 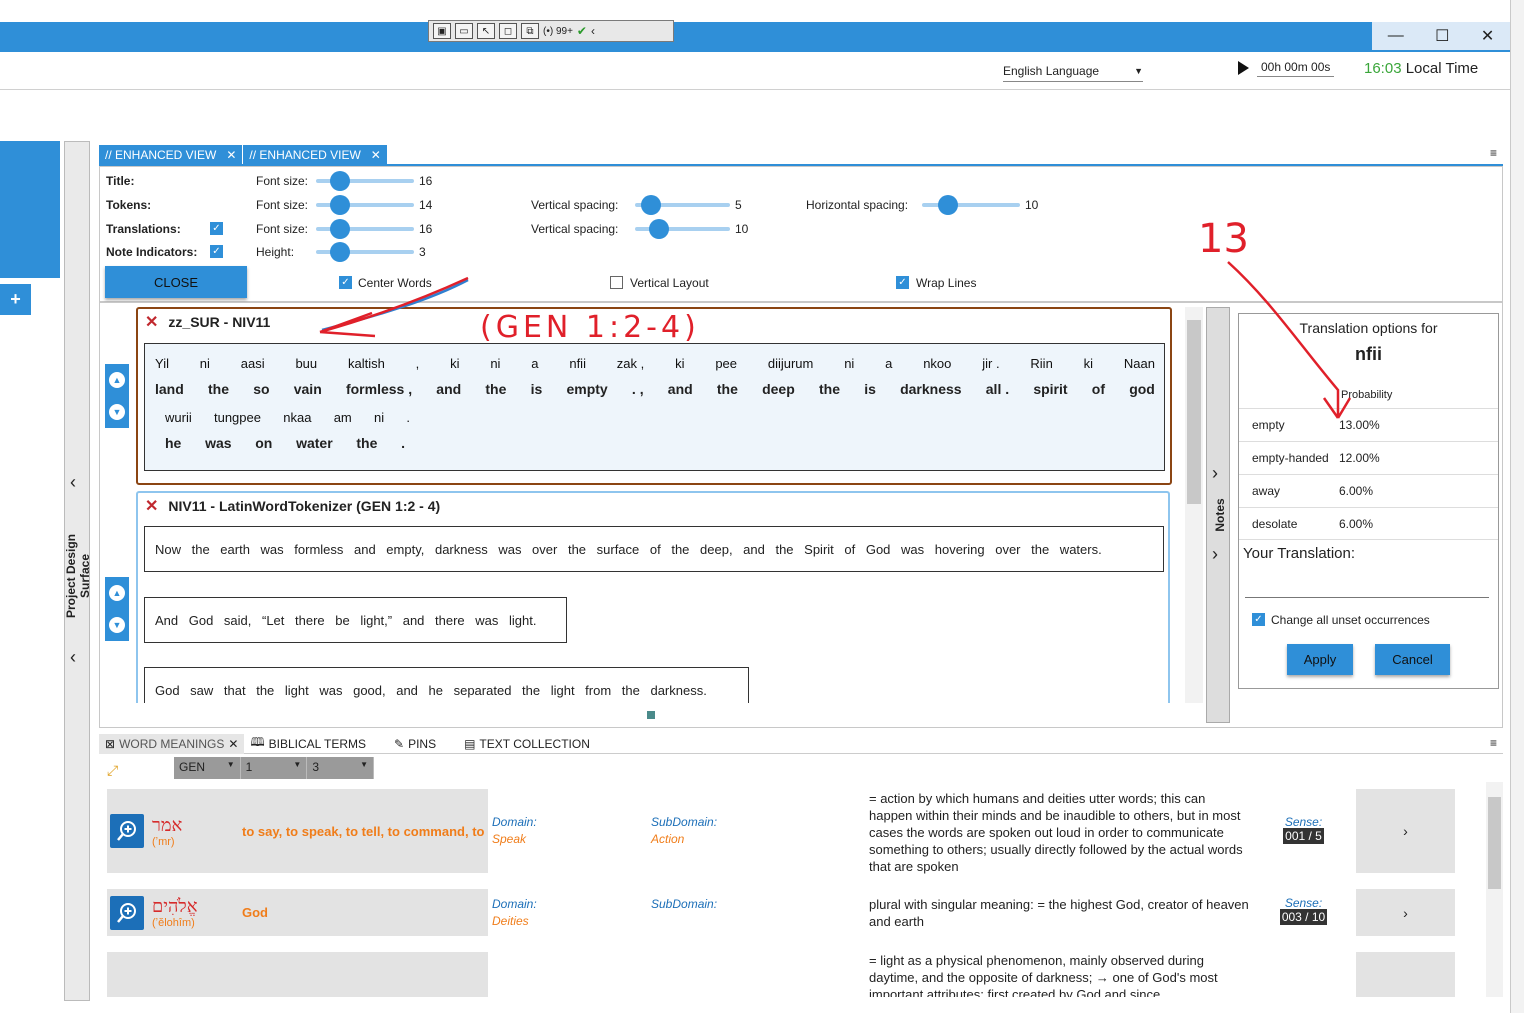 I want to click on note-indicators-checkbox: ✓, so click(x=216, y=251).